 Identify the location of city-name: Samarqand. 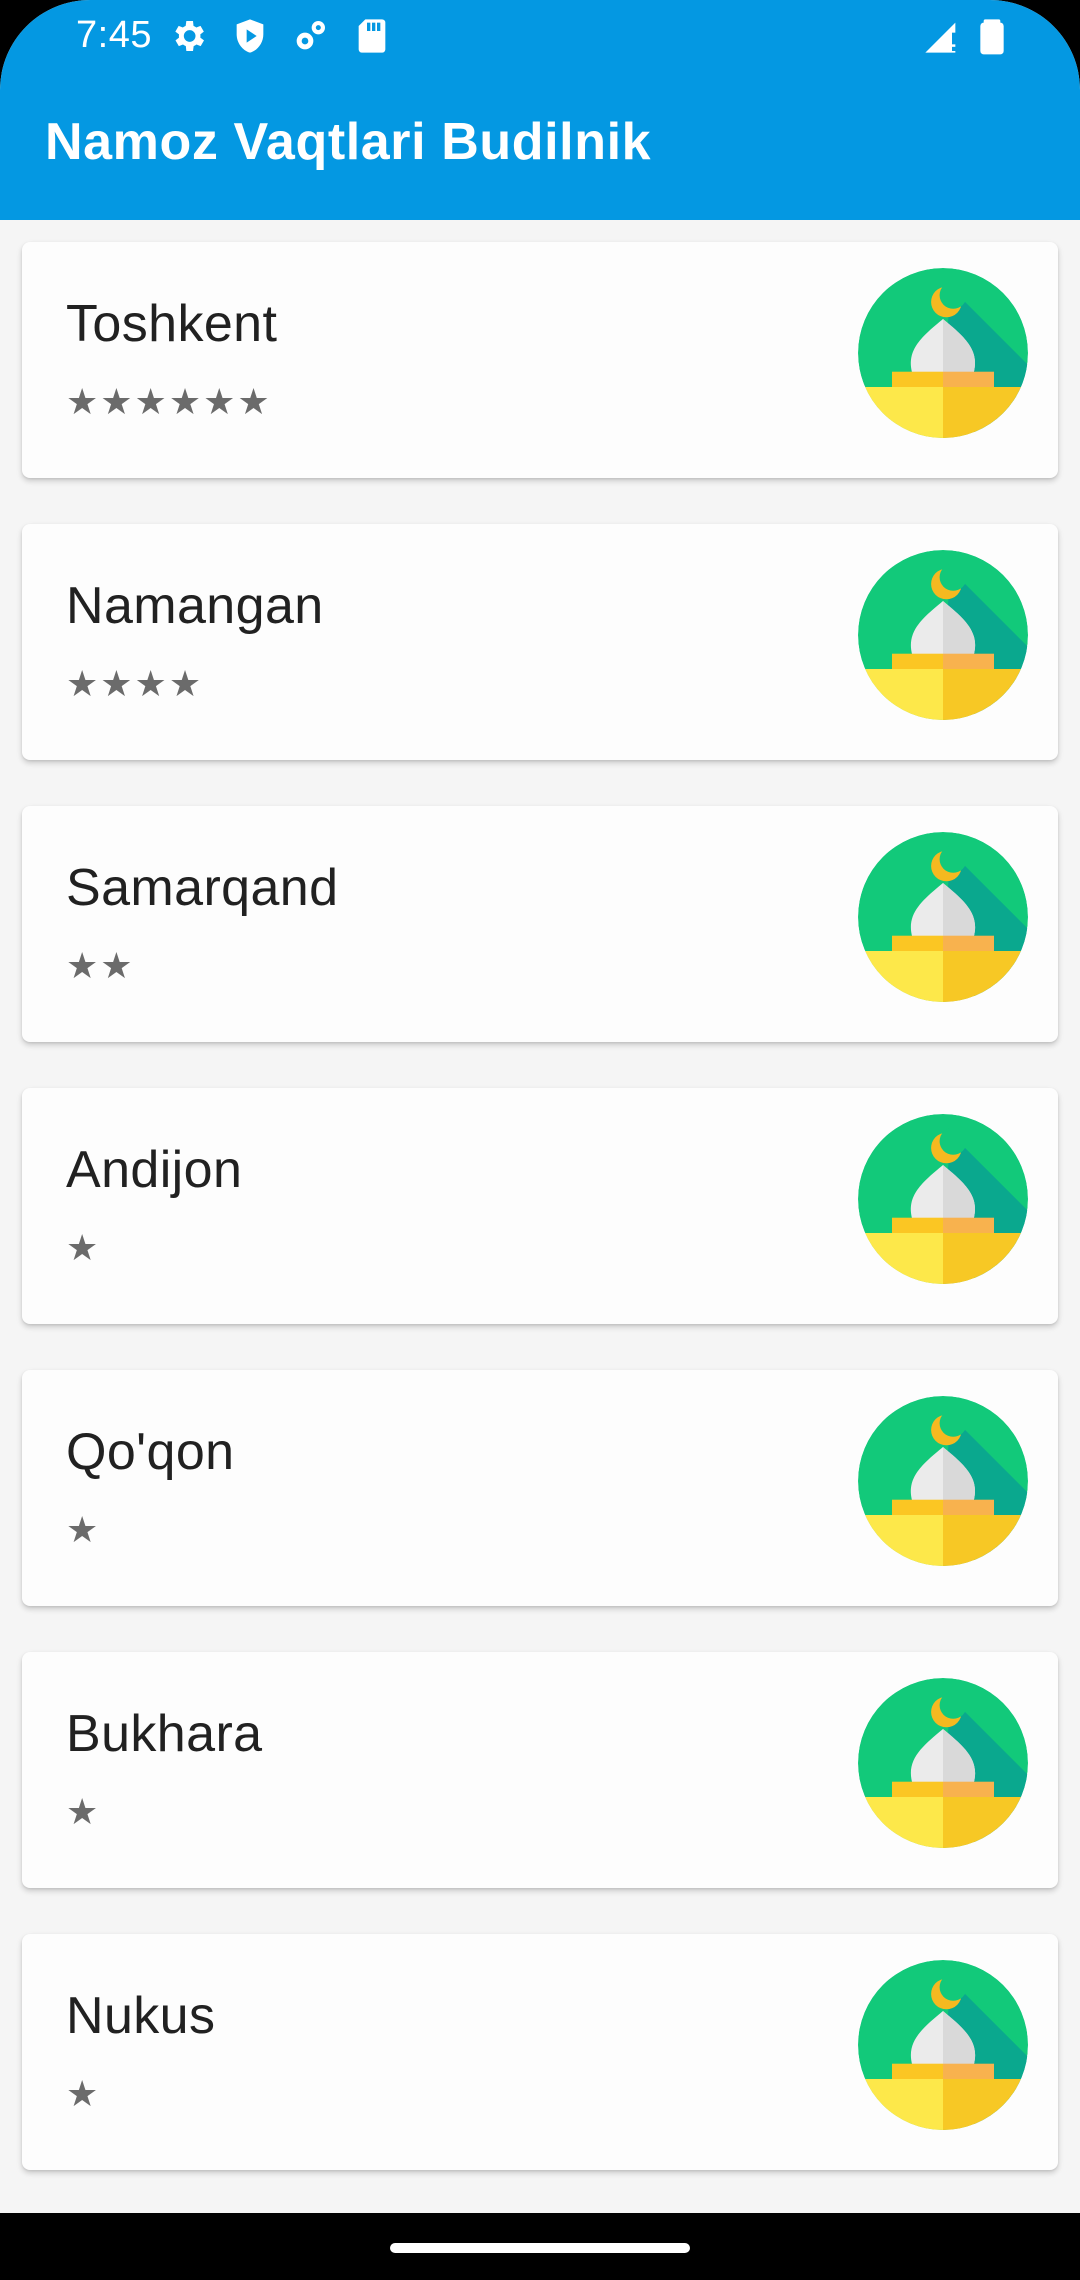
(202, 888).